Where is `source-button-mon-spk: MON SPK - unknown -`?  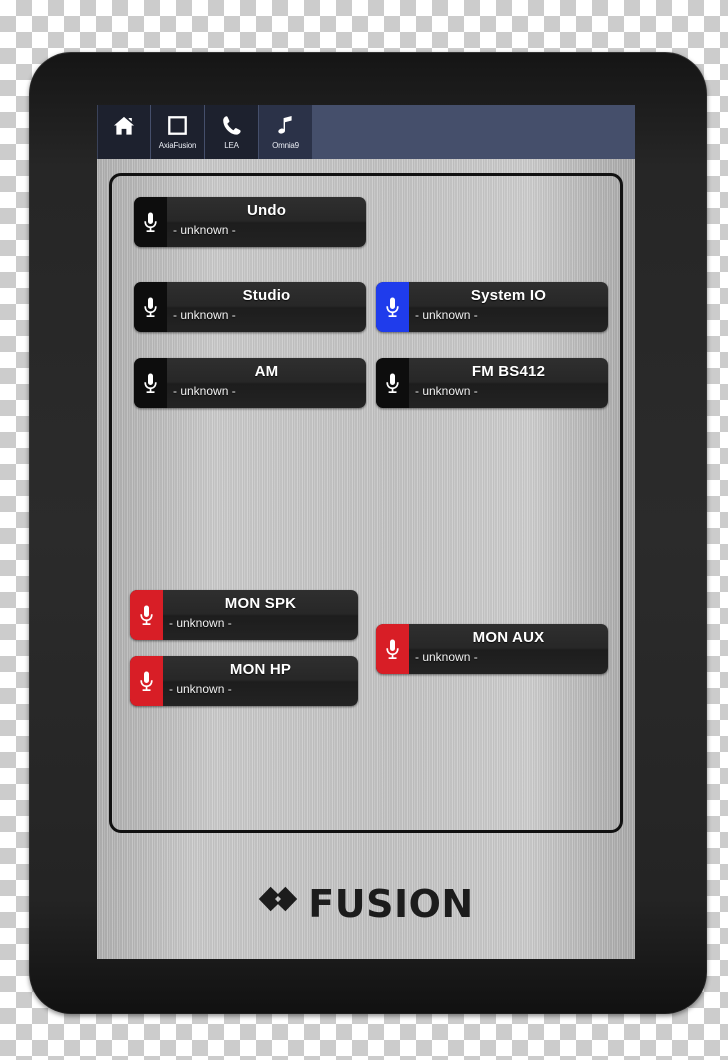
source-button-mon-spk: MON SPK - unknown - is located at coordinates (244, 615).